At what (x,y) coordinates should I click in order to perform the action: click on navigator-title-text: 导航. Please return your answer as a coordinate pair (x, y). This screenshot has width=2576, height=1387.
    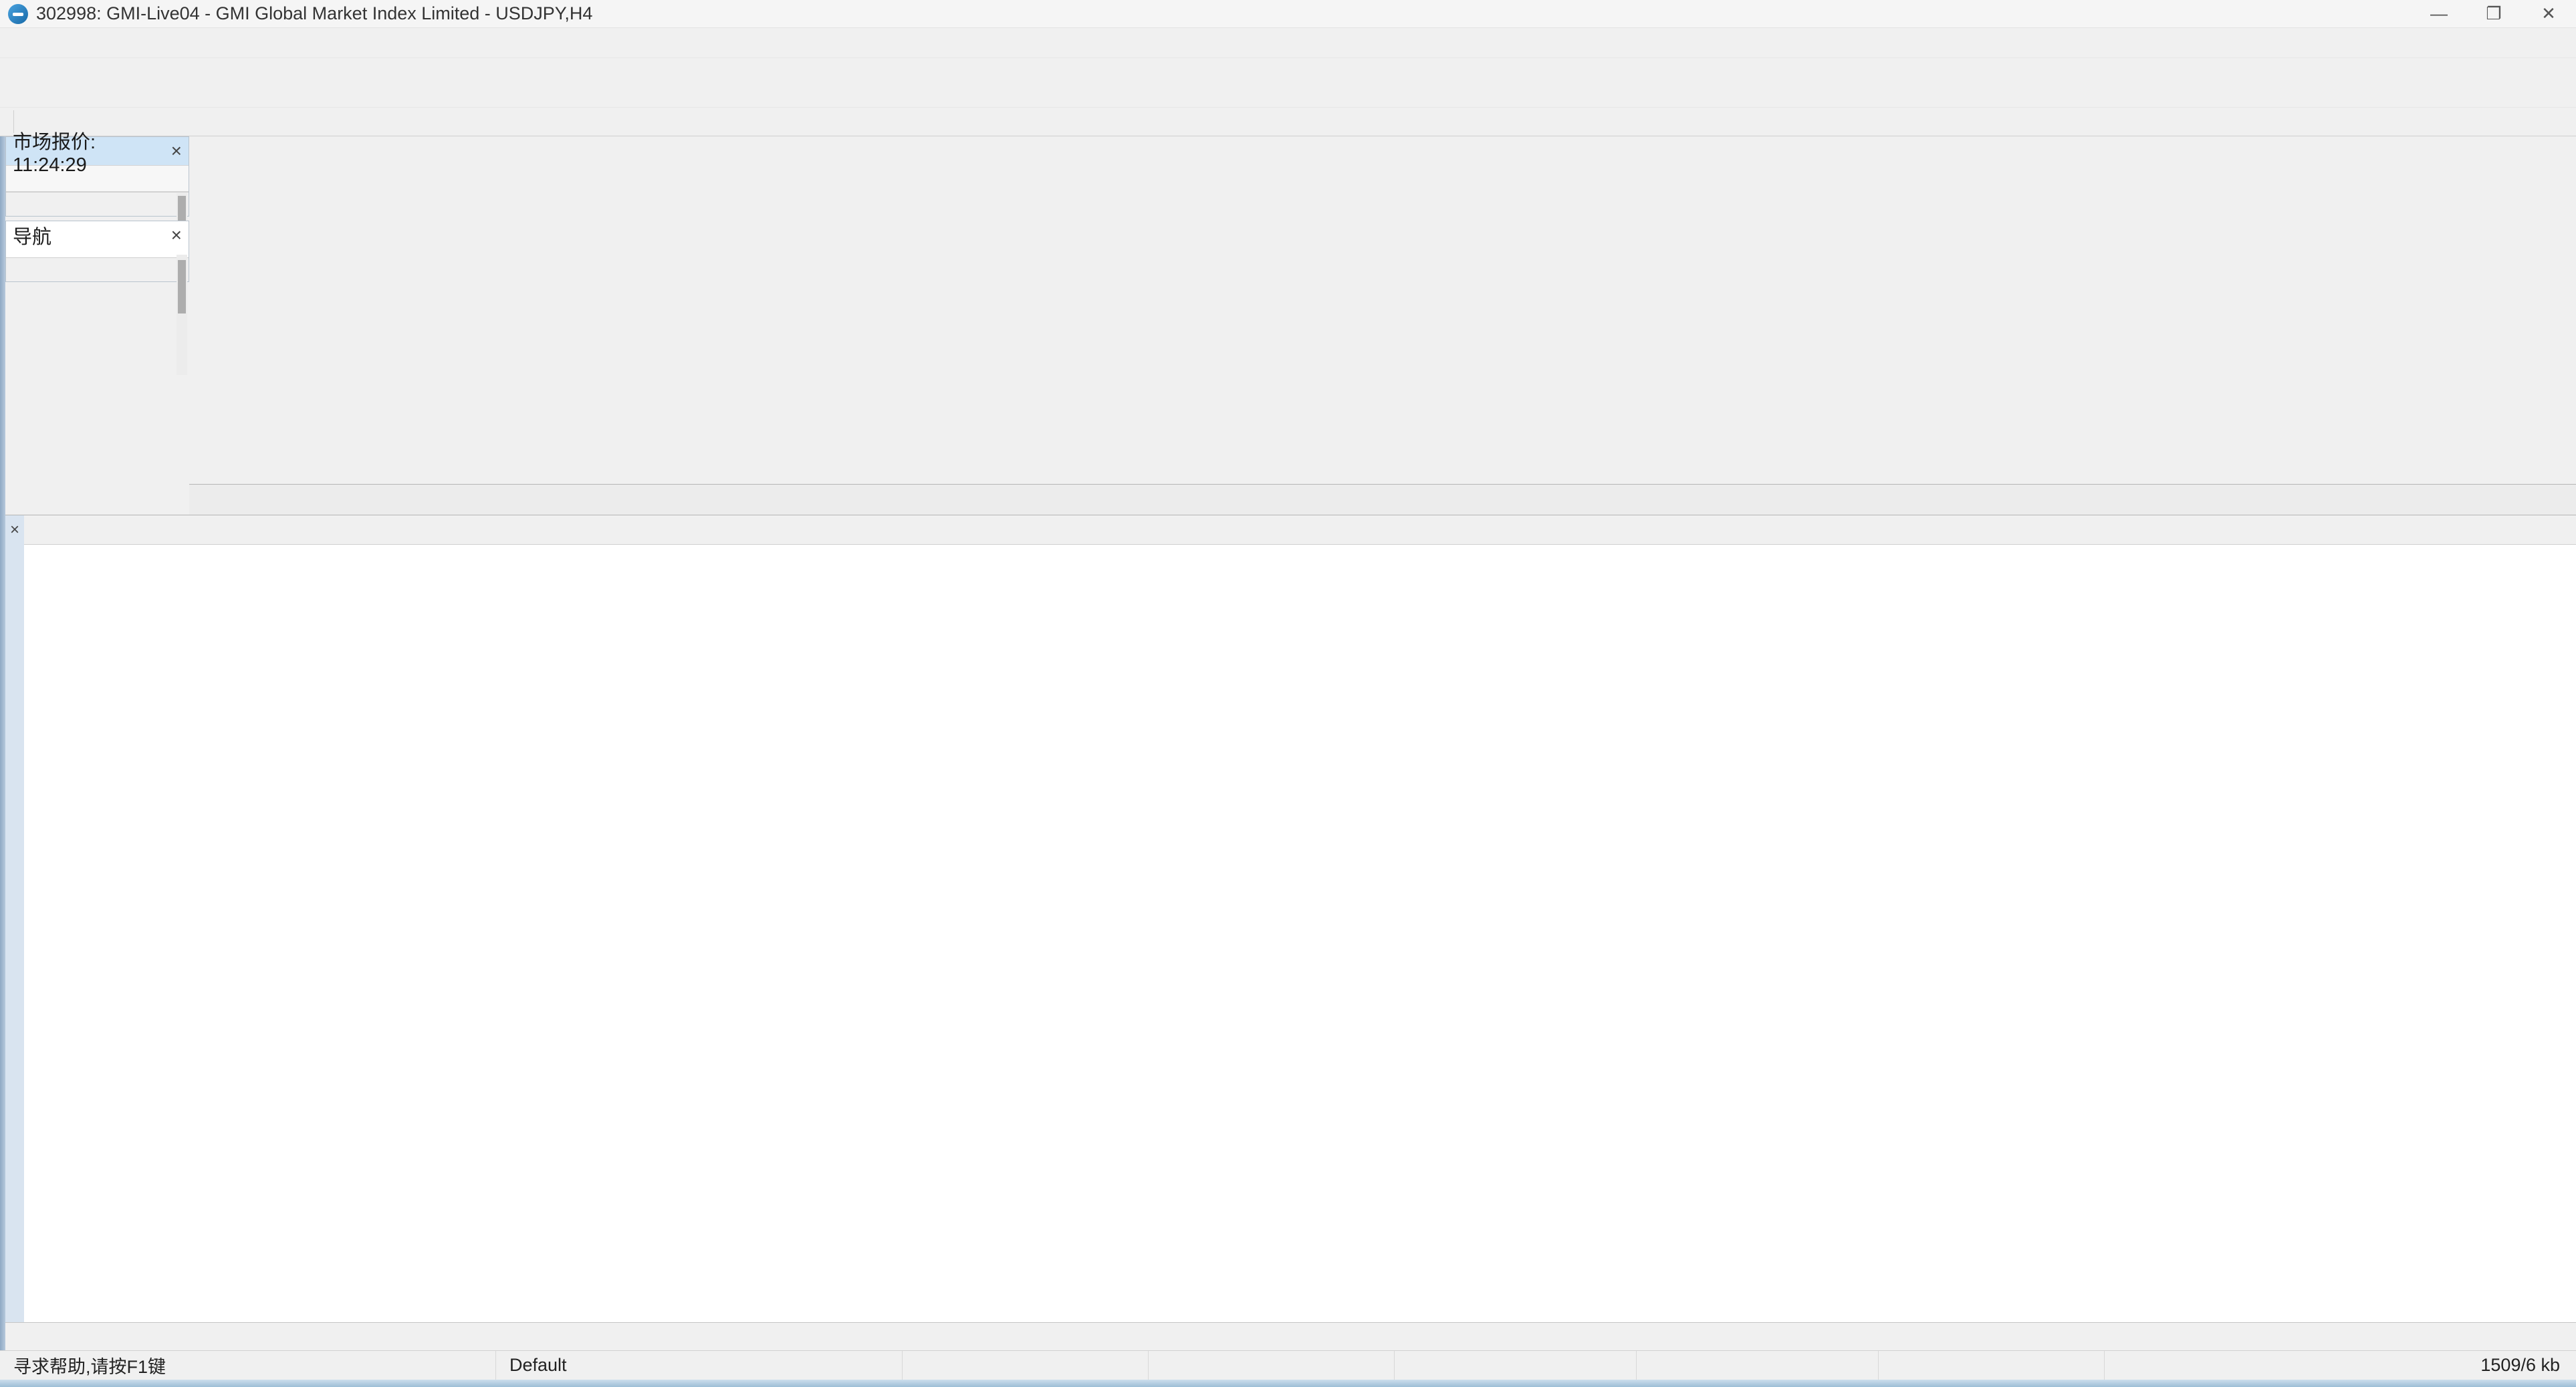
    Looking at the image, I should click on (32, 237).